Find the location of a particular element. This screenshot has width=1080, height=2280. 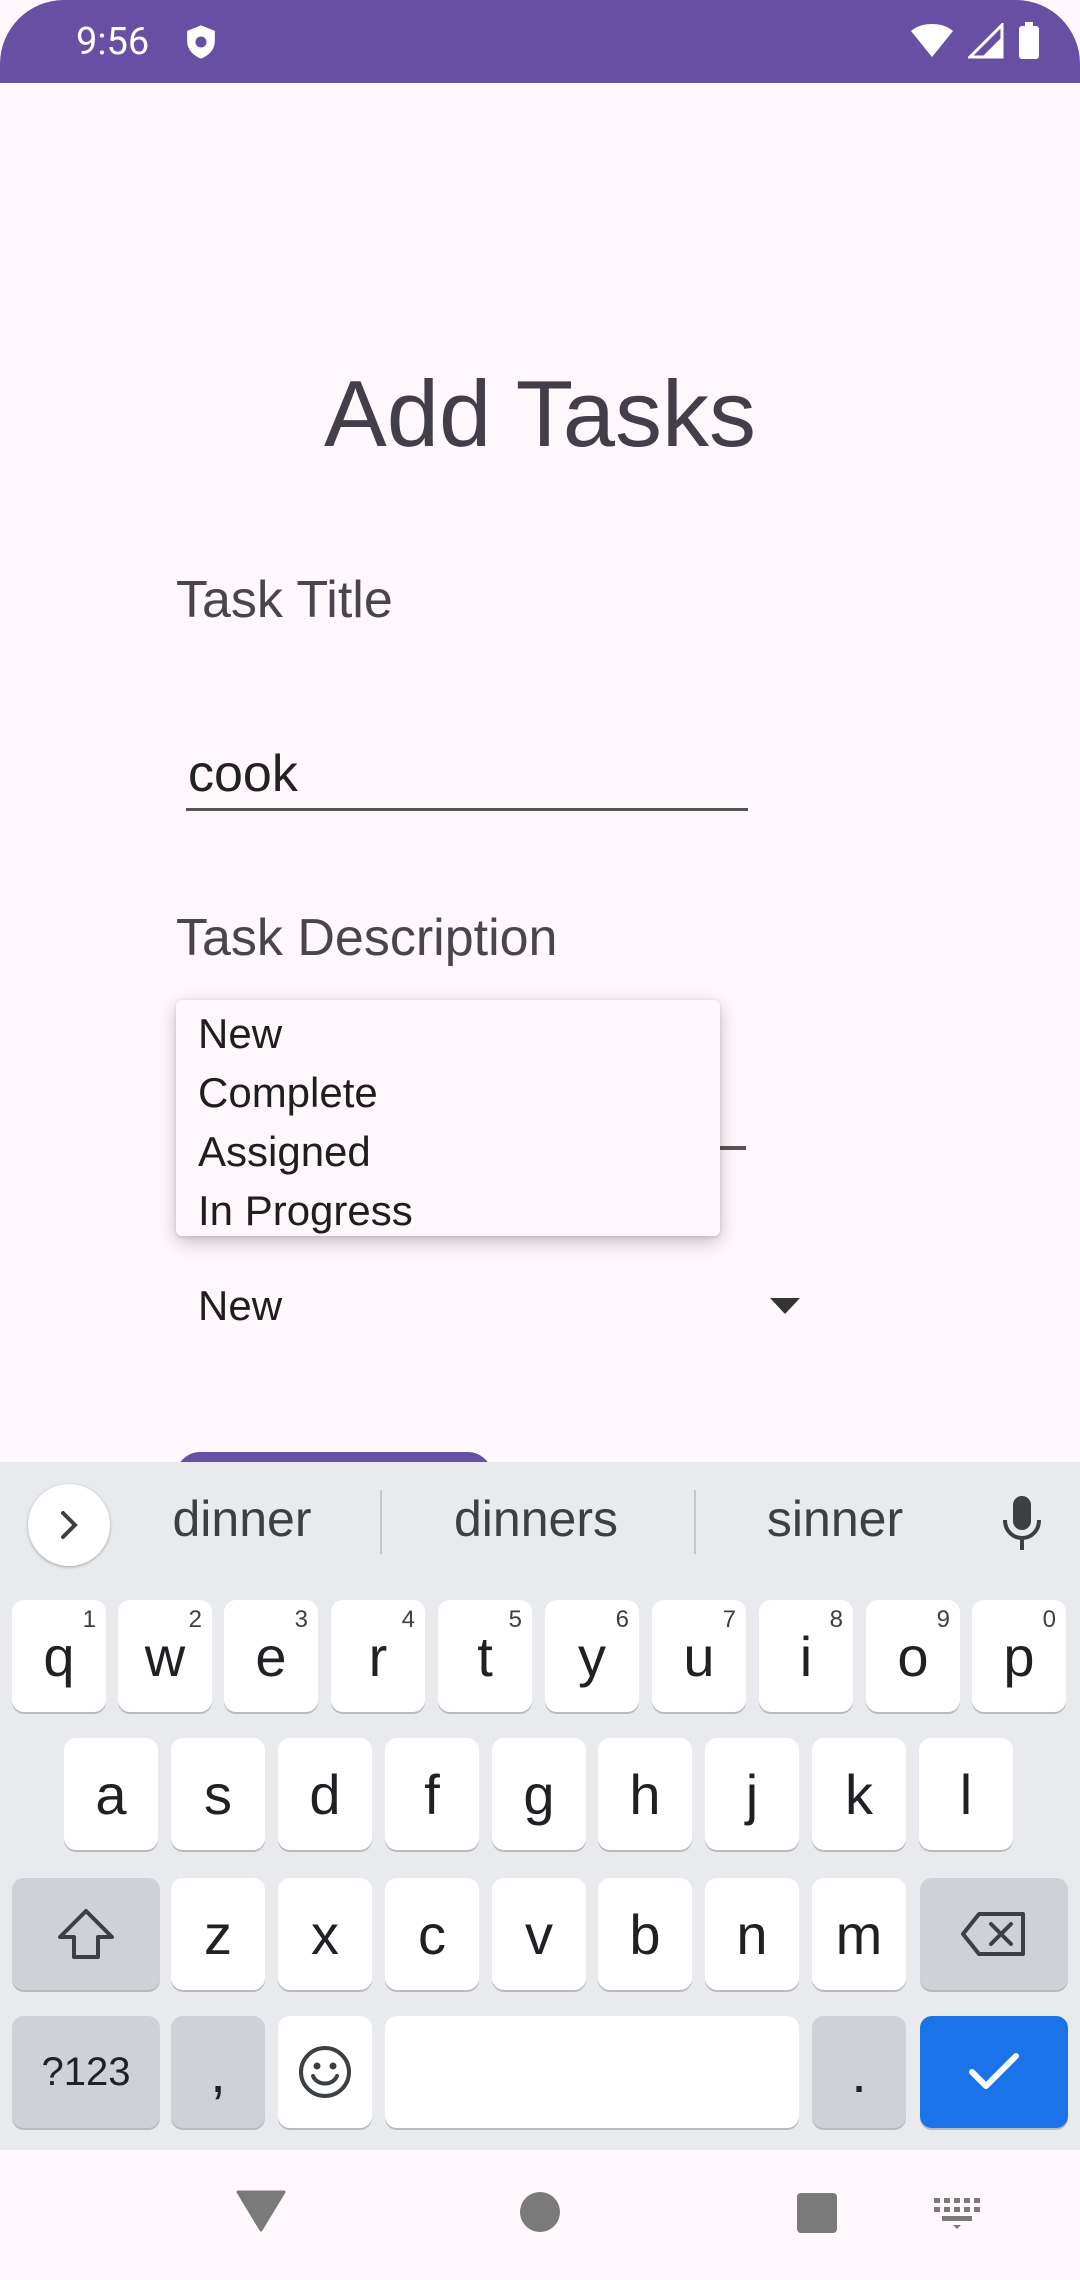

key-label: a is located at coordinates (111, 1794).